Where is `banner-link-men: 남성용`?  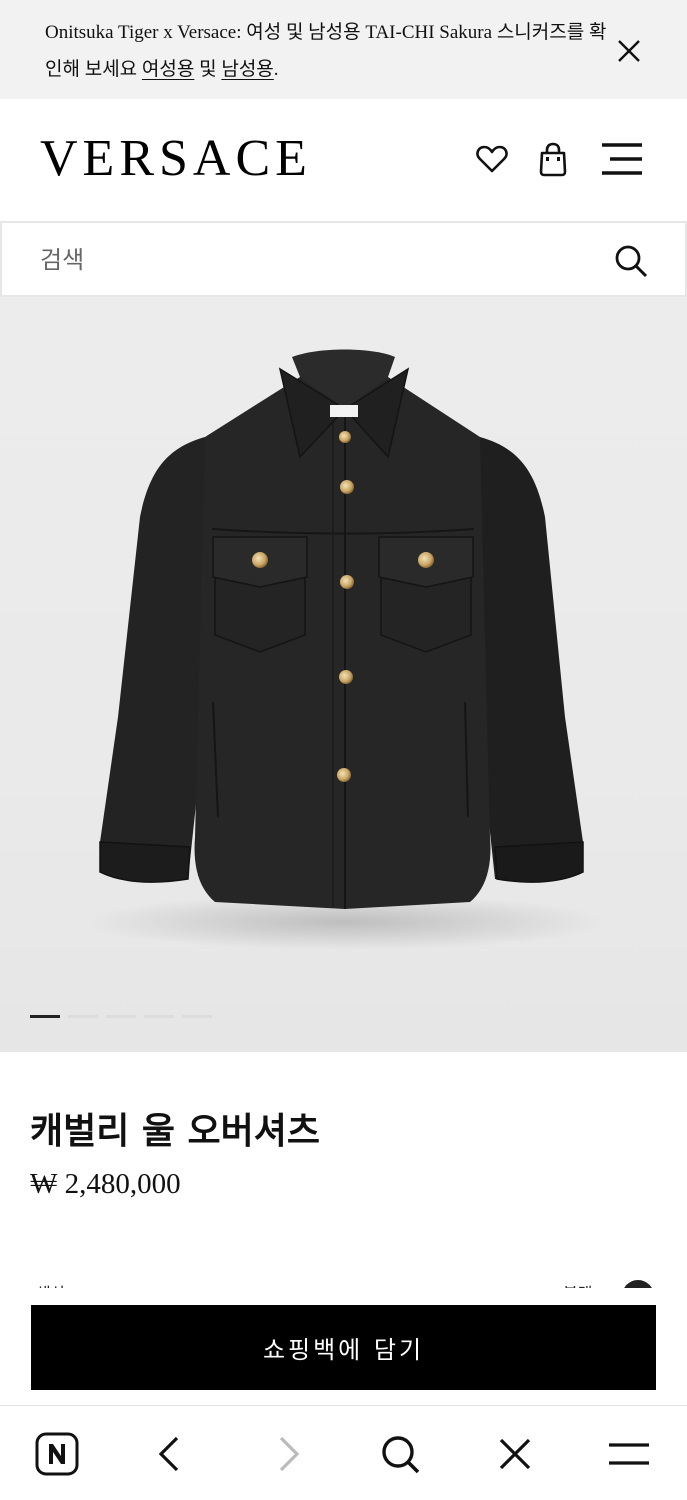 banner-link-men: 남성용 is located at coordinates (247, 69).